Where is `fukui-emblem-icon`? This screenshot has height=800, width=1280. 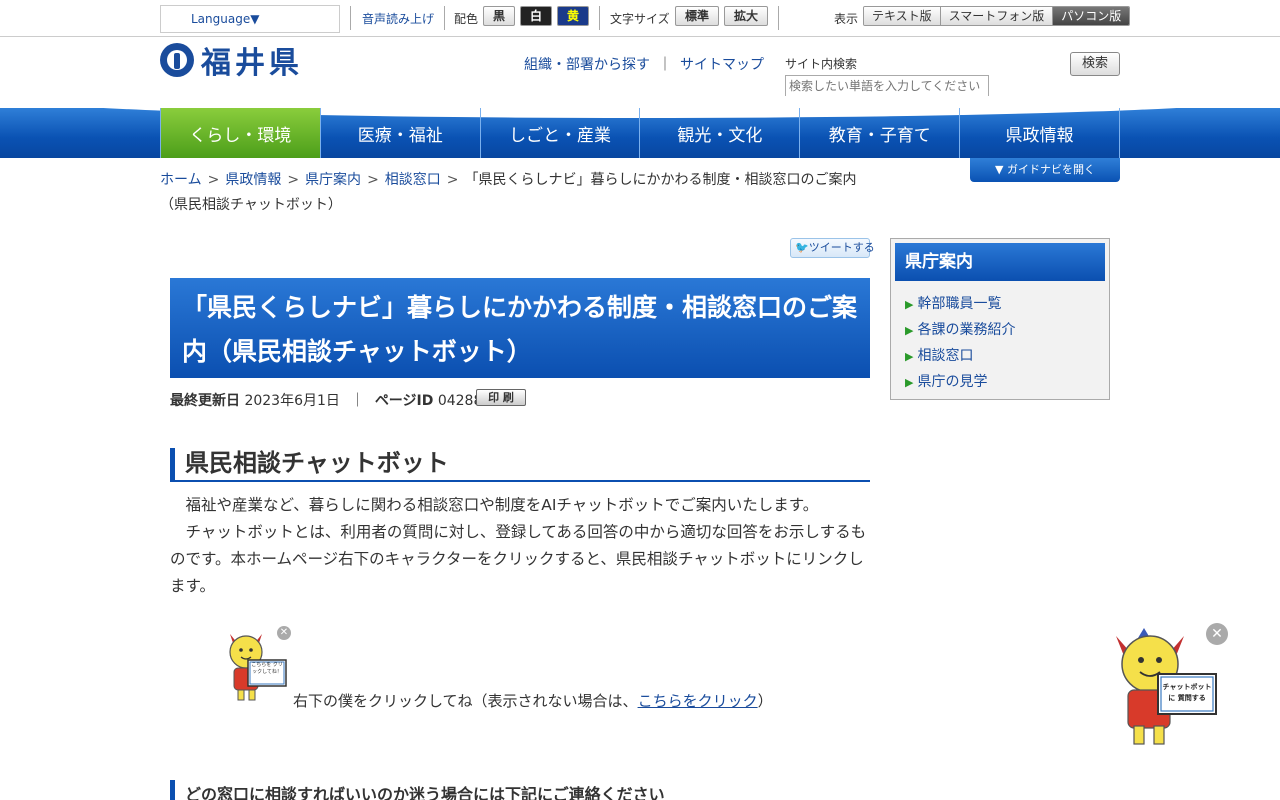 fukui-emblem-icon is located at coordinates (177, 60).